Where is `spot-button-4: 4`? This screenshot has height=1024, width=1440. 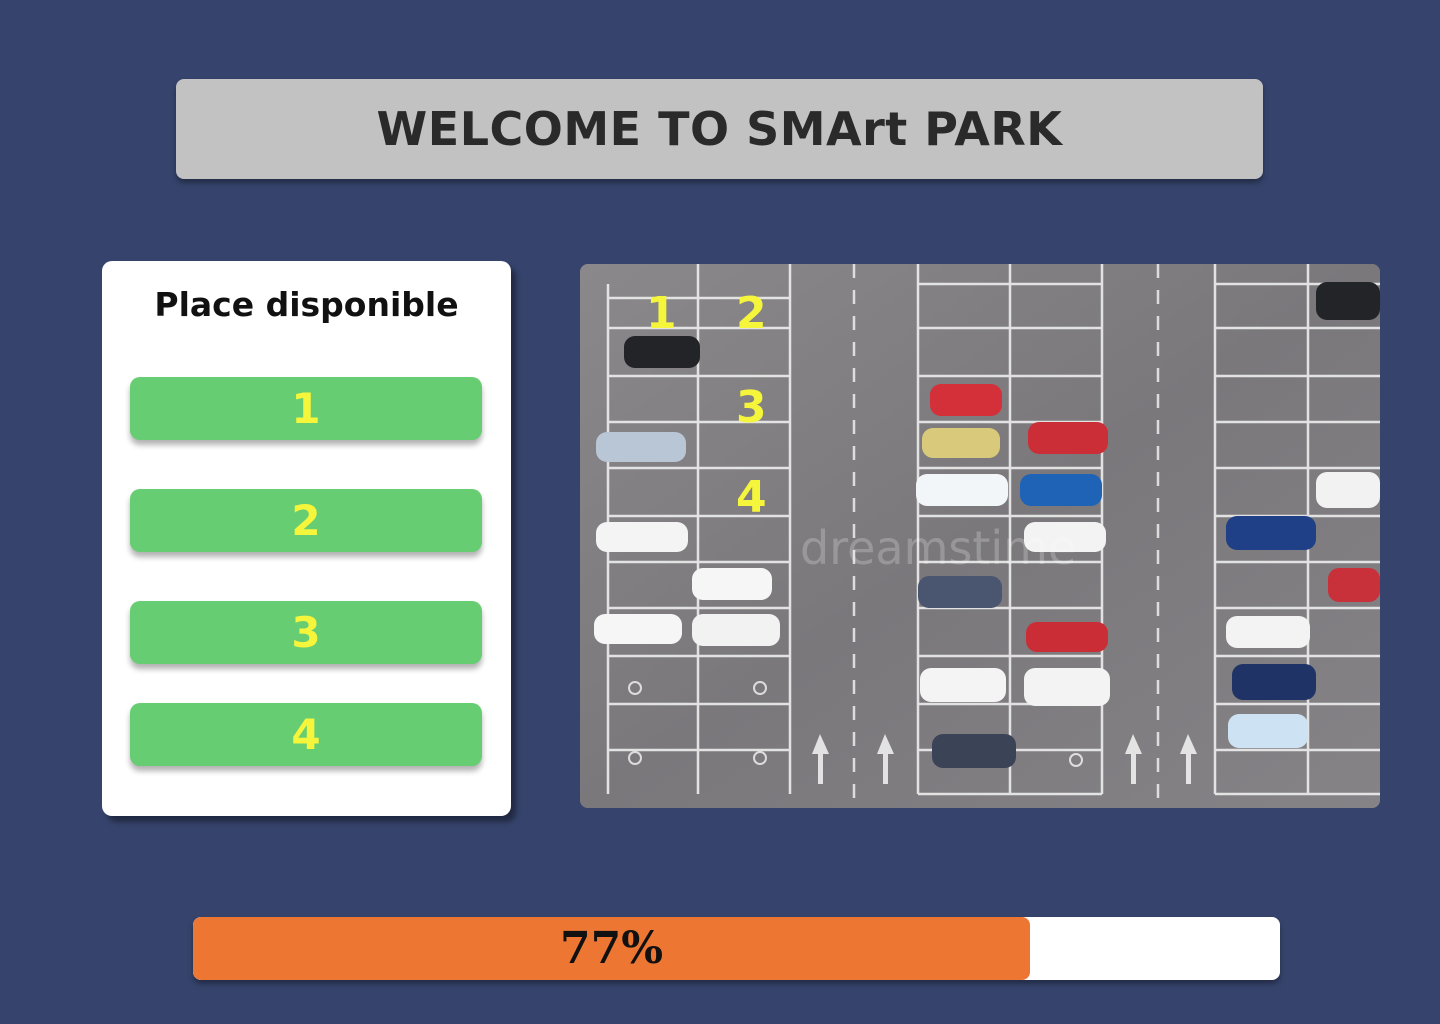 spot-button-4: 4 is located at coordinates (306, 734).